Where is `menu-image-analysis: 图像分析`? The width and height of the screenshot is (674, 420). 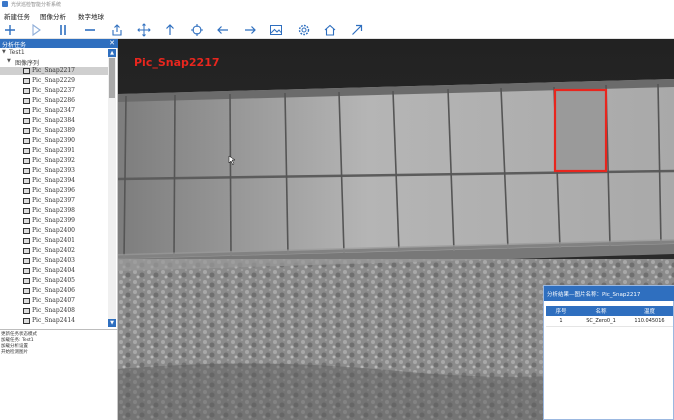 menu-image-analysis: 图像分析 is located at coordinates (53, 16).